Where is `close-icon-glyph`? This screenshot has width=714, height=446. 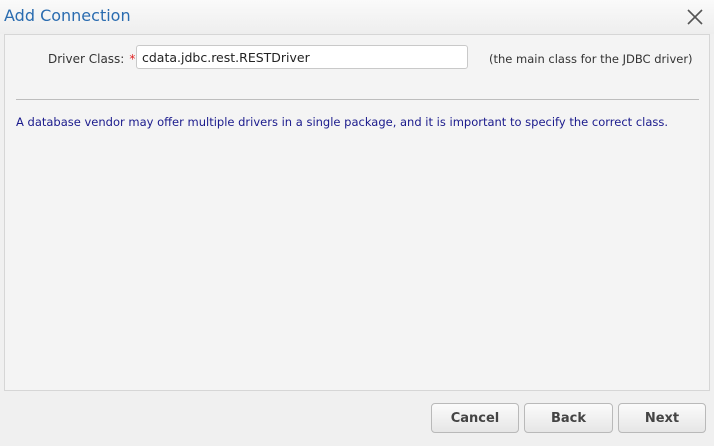
close-icon-glyph is located at coordinates (695, 17).